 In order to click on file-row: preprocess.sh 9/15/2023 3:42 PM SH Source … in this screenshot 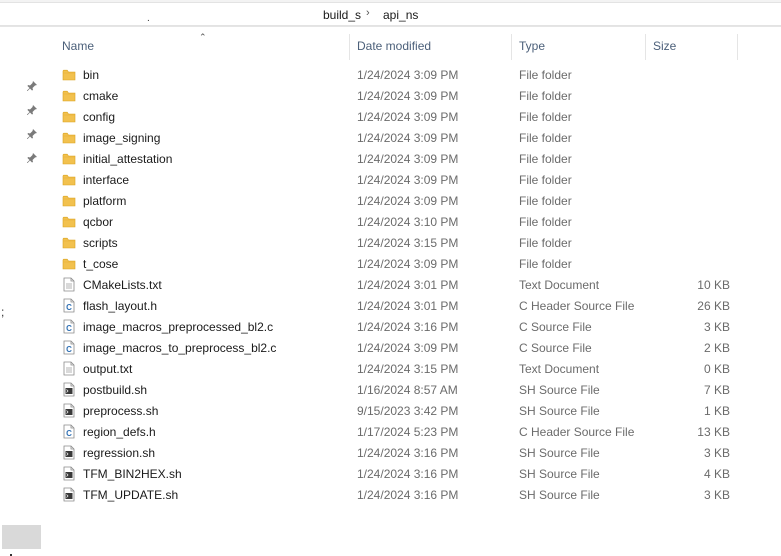, I will do `click(412, 410)`.